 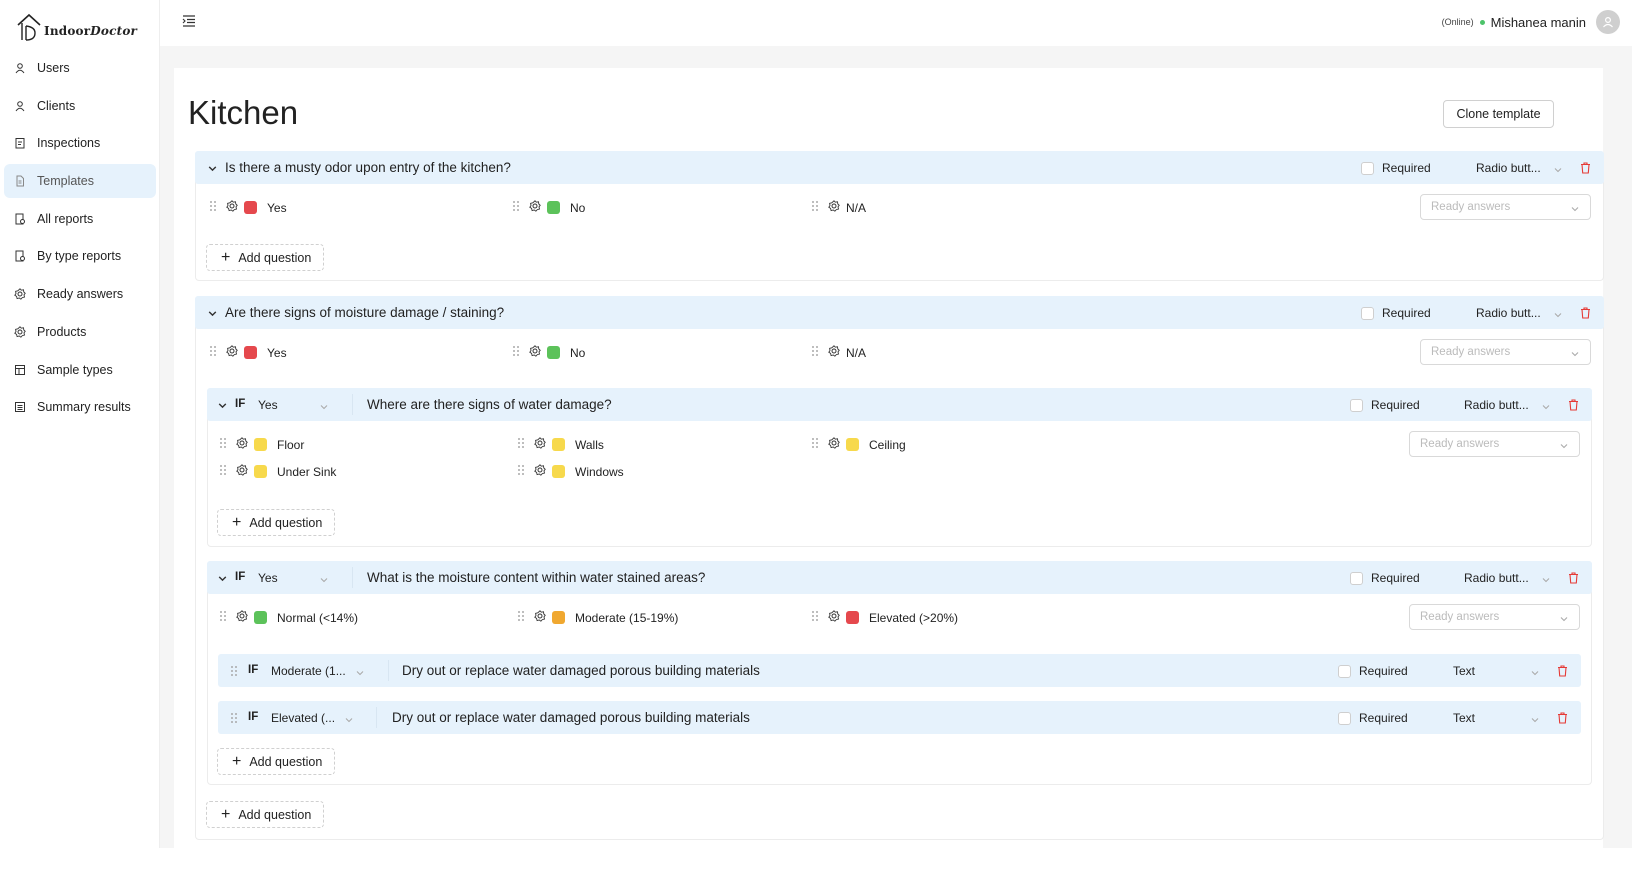 I want to click on option-label: Walls, so click(x=589, y=445).